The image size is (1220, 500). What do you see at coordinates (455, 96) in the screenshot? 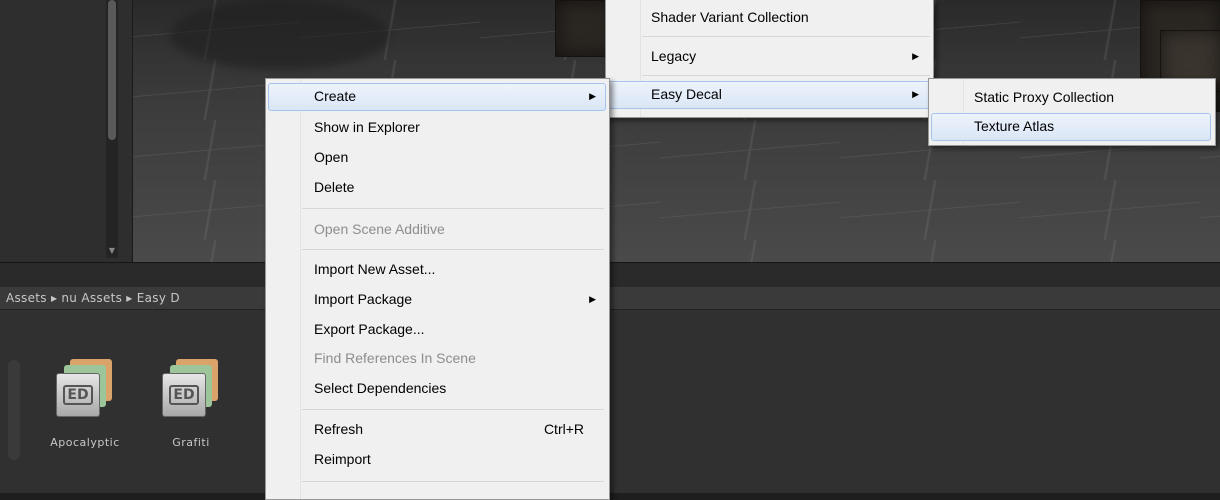
I see `menu-item-create: Create ▶` at bounding box center [455, 96].